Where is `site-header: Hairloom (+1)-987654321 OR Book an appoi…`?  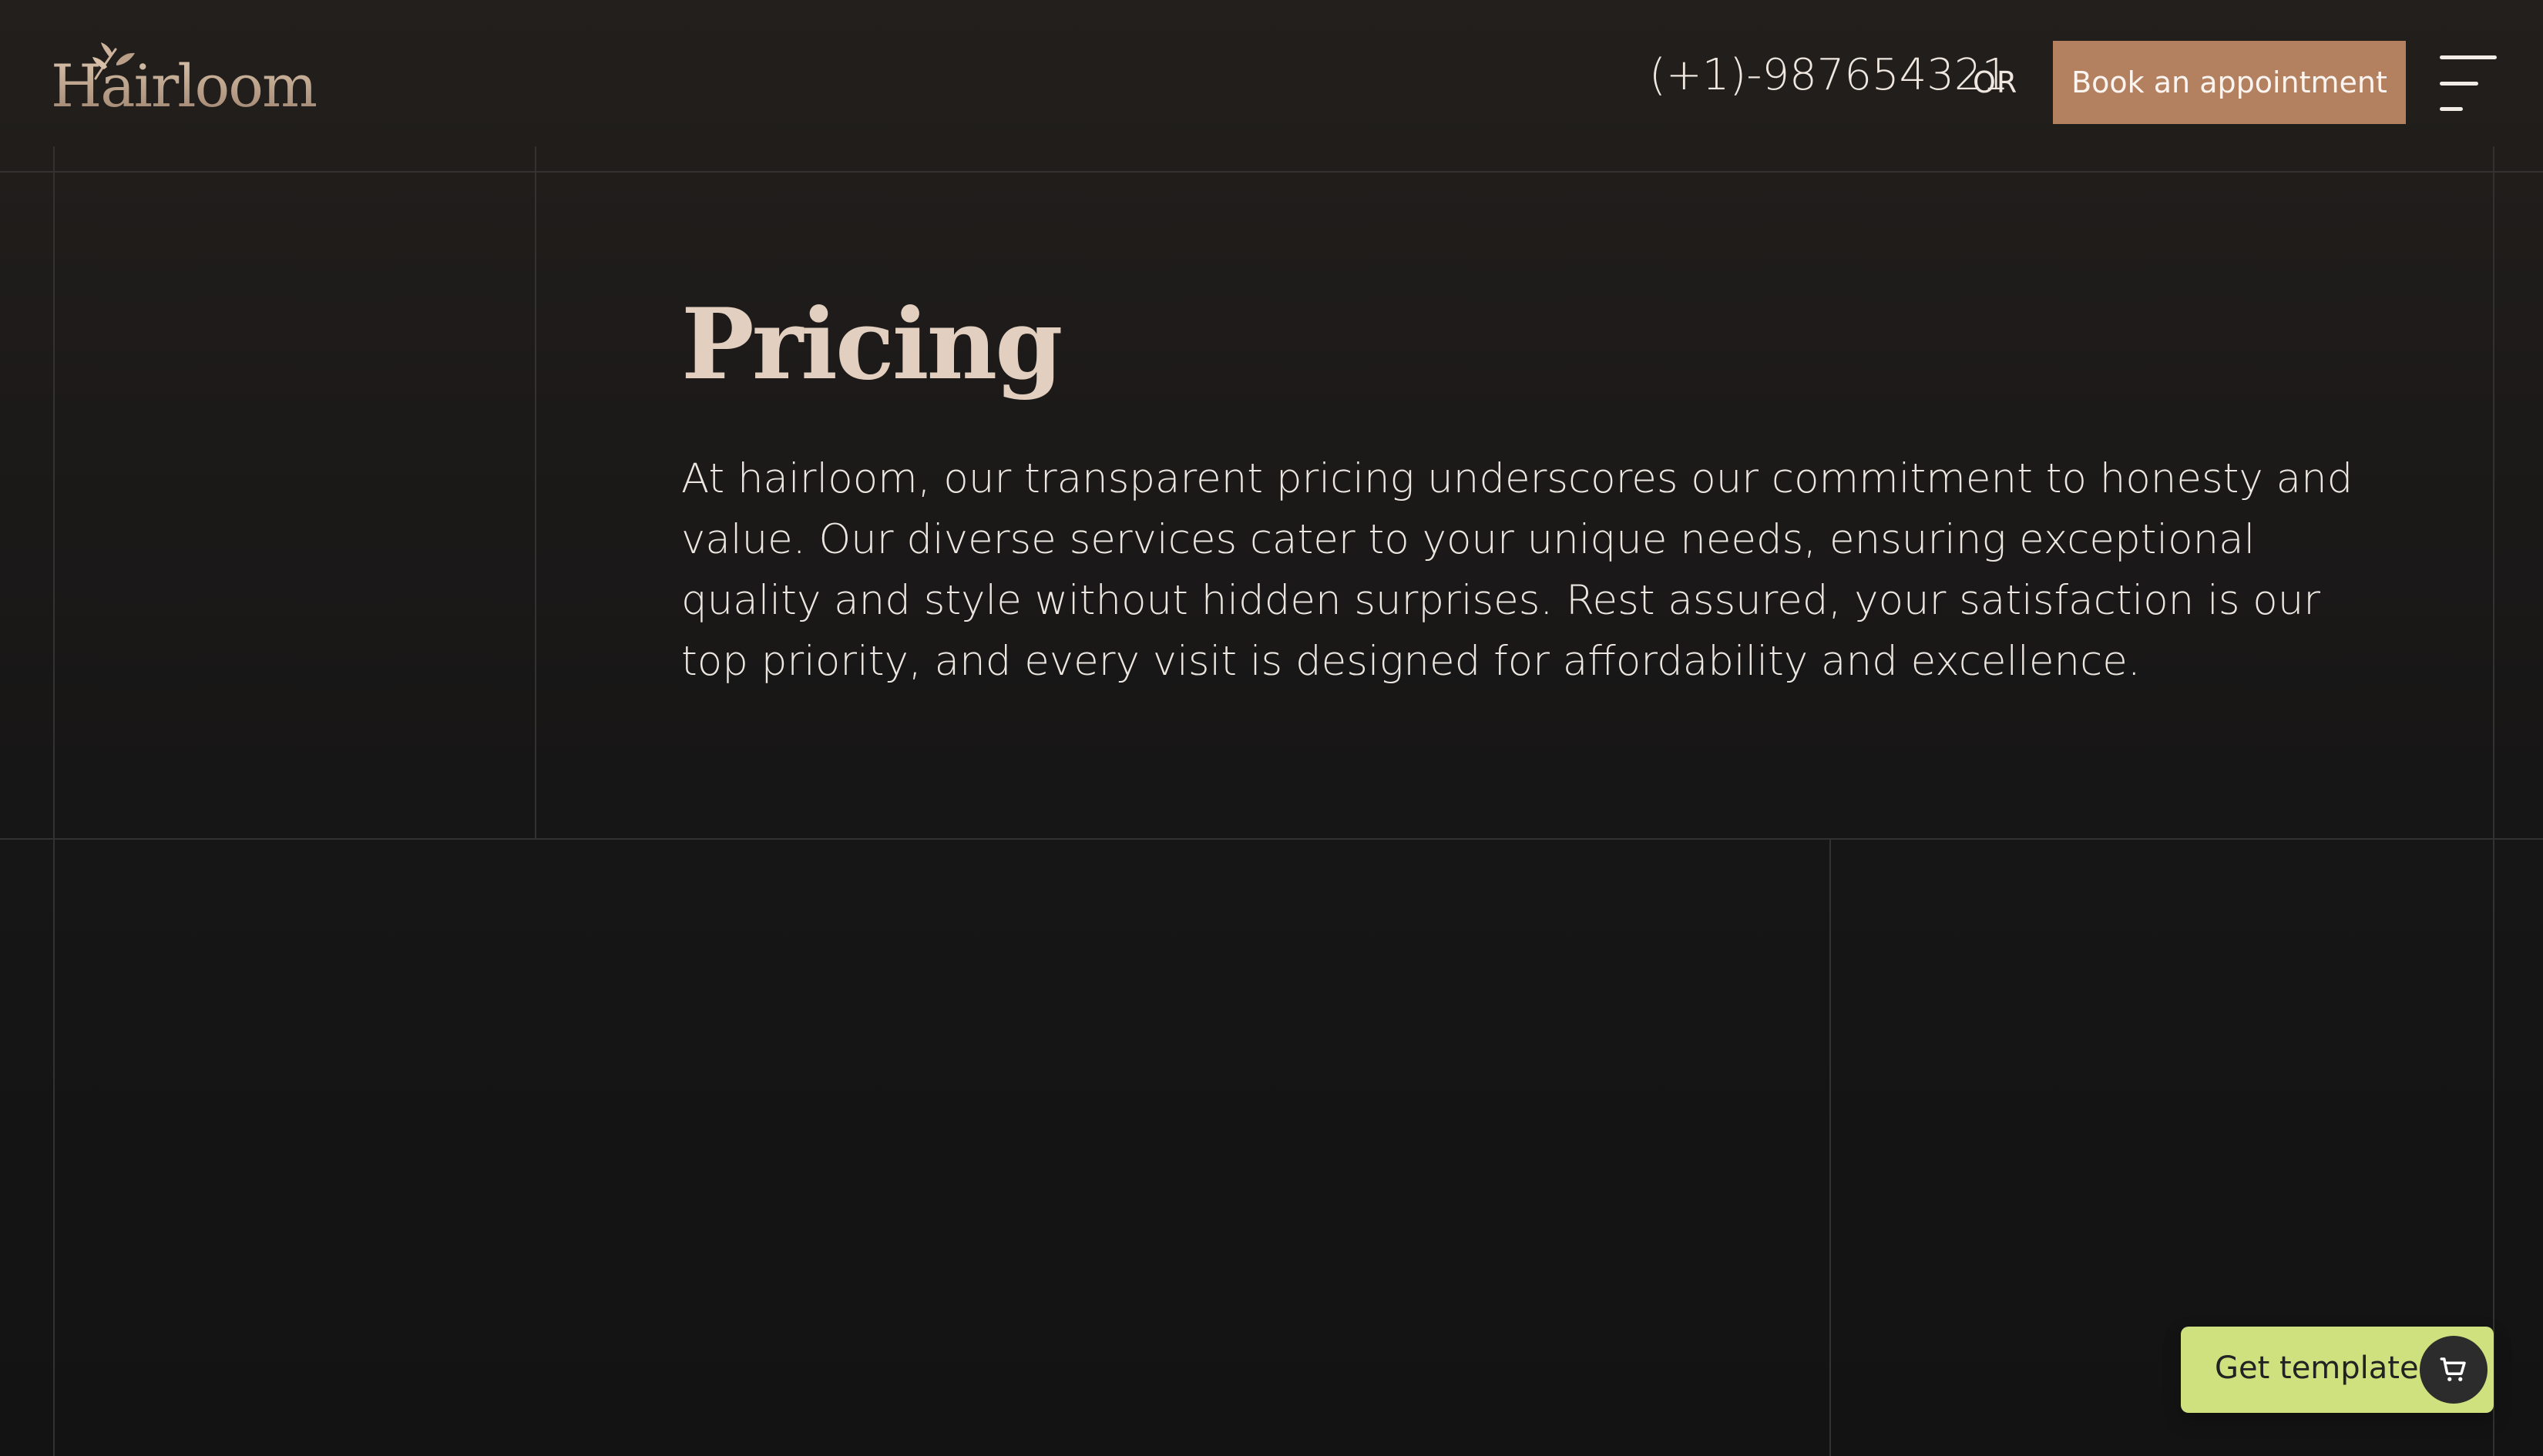 site-header: Hairloom (+1)-987654321 OR Book an appoi… is located at coordinates (1271, 86).